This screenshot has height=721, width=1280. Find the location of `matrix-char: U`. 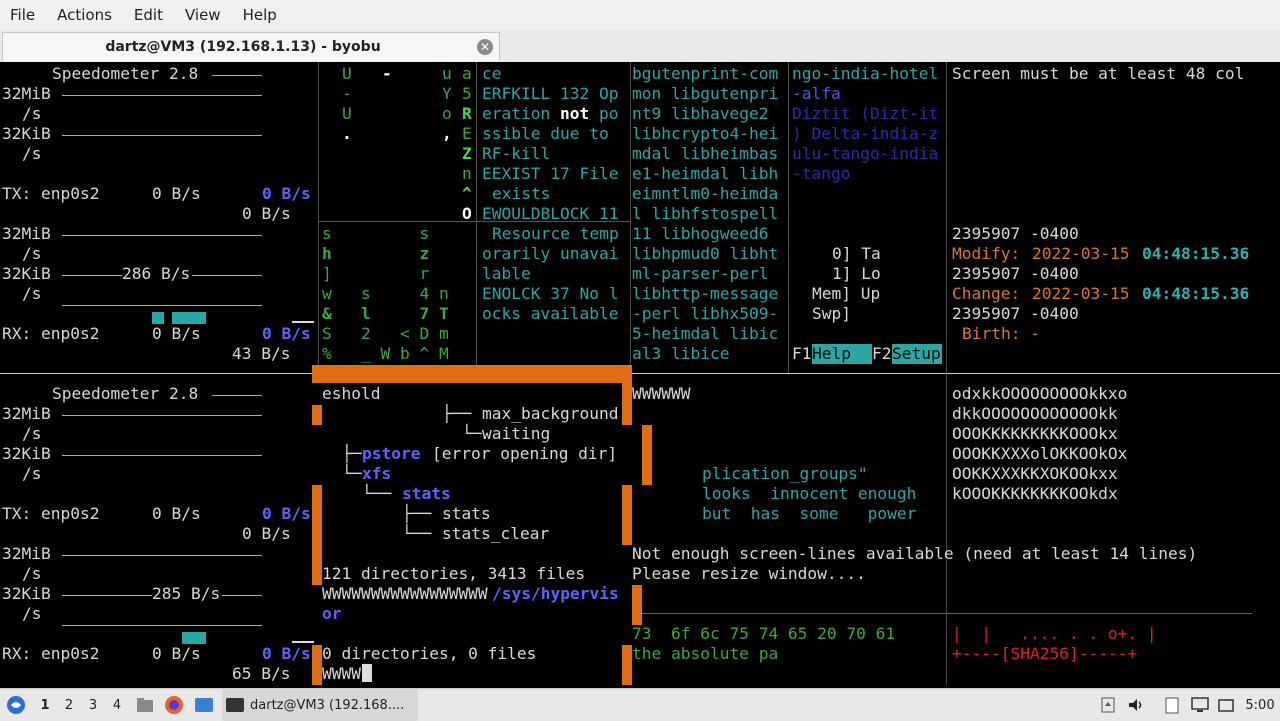

matrix-char: U is located at coordinates (347, 113).